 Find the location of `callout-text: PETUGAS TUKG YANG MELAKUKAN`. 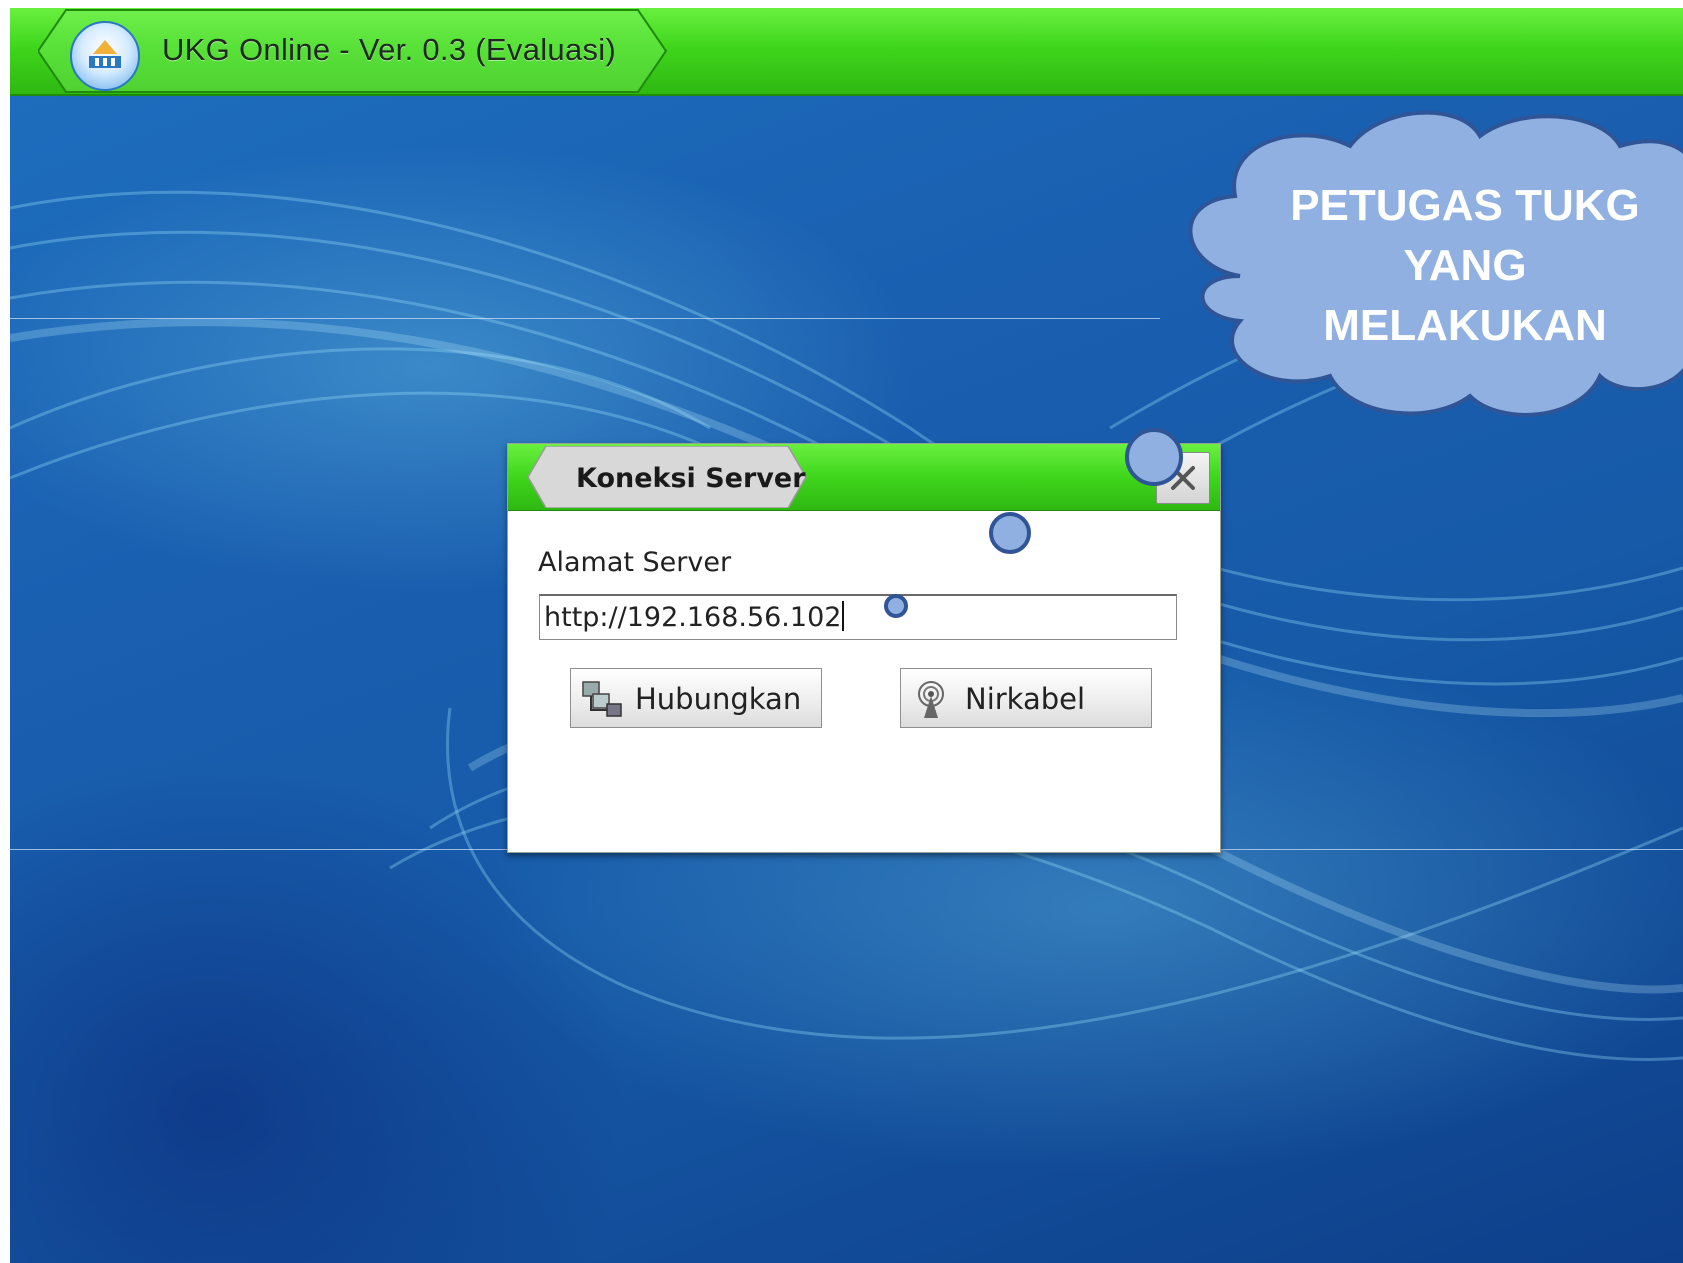

callout-text: PETUGAS TUKG YANG MELAKUKAN is located at coordinates (1461, 266).